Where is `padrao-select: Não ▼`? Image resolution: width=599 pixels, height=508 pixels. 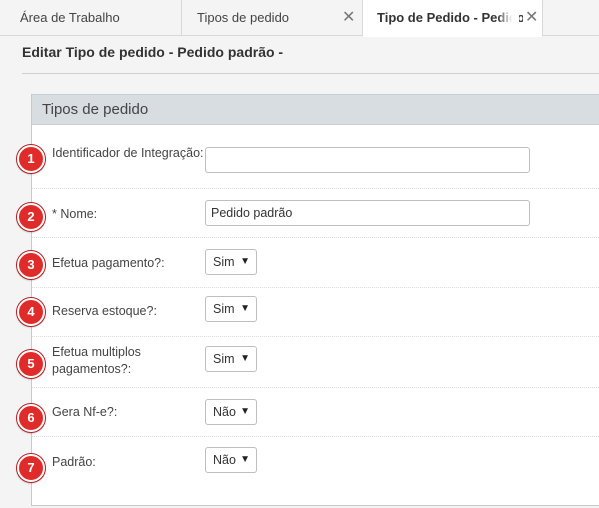
padrao-select: Não ▼ is located at coordinates (231, 460).